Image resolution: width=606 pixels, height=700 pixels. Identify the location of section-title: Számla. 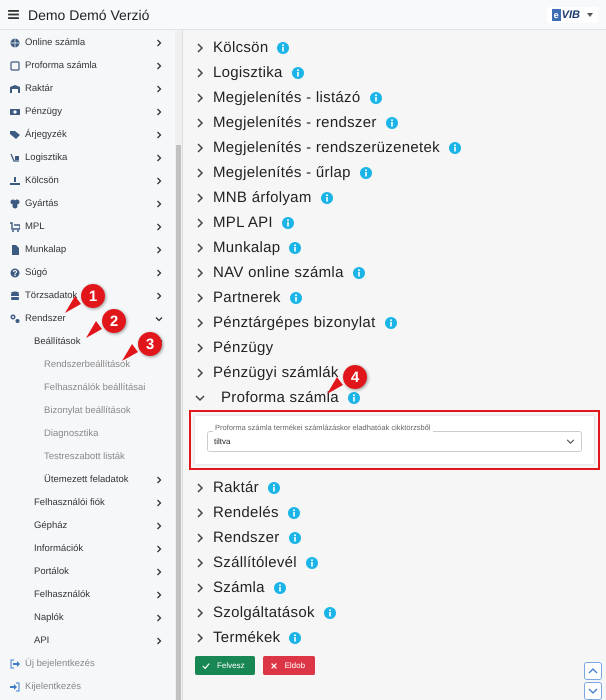
(239, 587).